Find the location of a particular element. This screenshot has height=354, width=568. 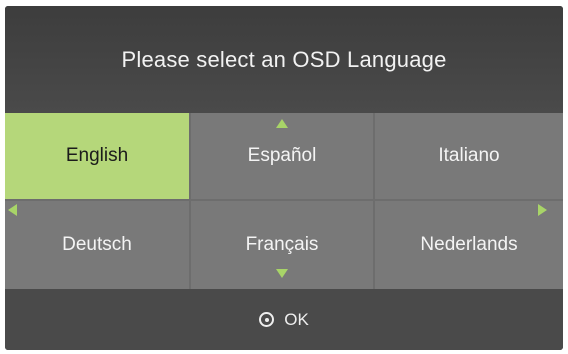

language-option-nederlands: Nederlands is located at coordinates (469, 245).